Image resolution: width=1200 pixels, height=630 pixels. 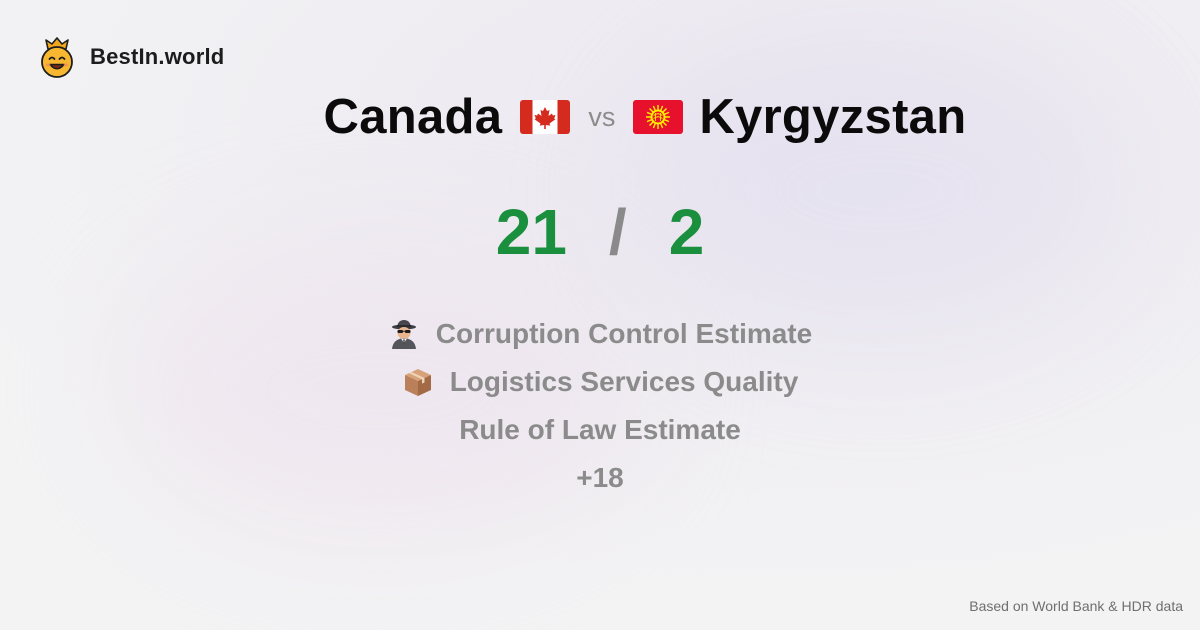 What do you see at coordinates (832, 117) in the screenshot?
I see `right-country-name: Kyrgyzstan` at bounding box center [832, 117].